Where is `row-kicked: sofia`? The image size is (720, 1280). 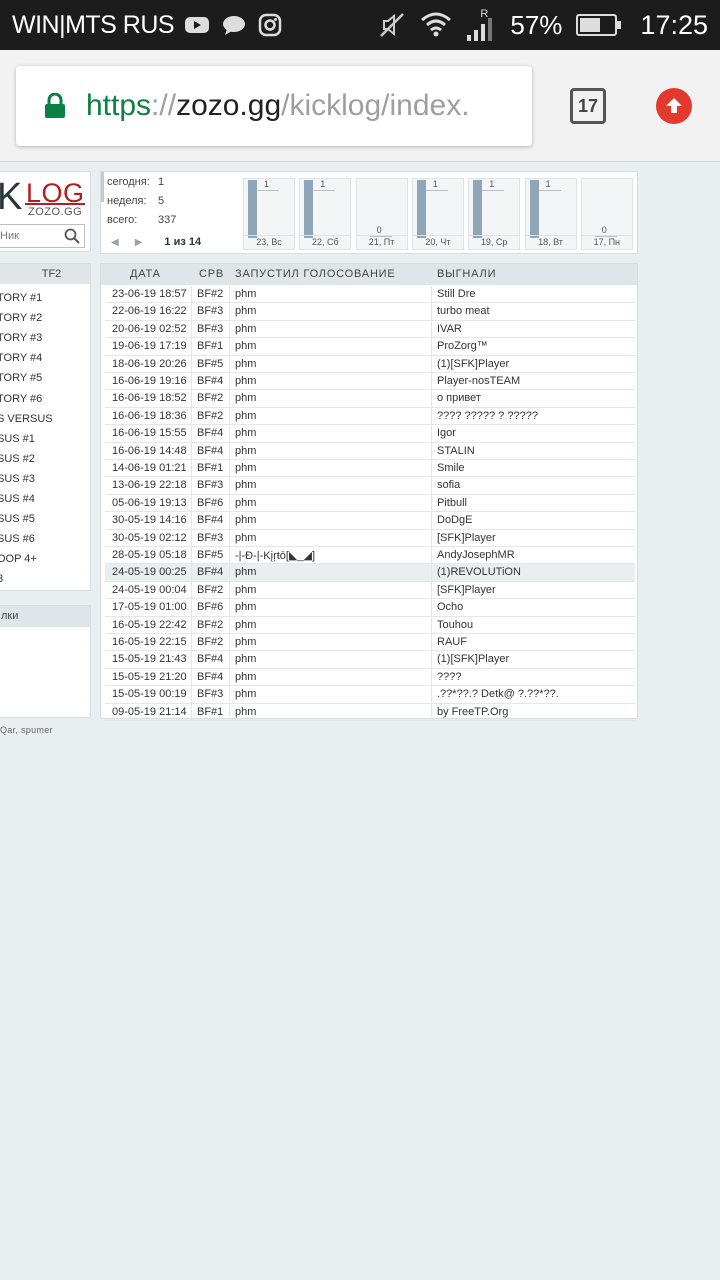 row-kicked: sofia is located at coordinates (536, 485).